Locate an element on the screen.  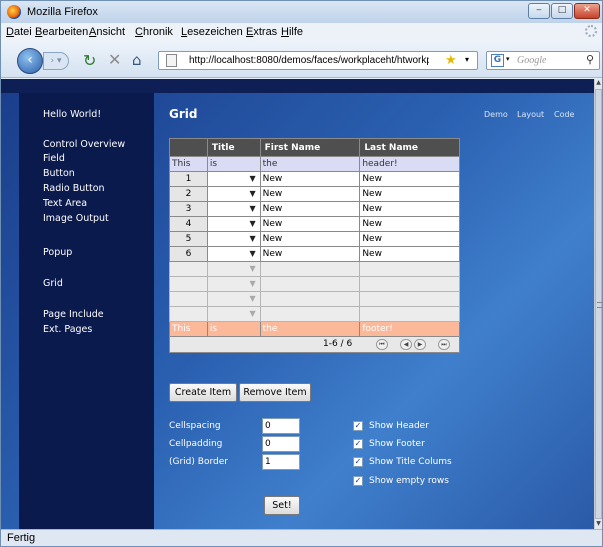
stop-icon: ✕ is located at coordinates (114, 59).